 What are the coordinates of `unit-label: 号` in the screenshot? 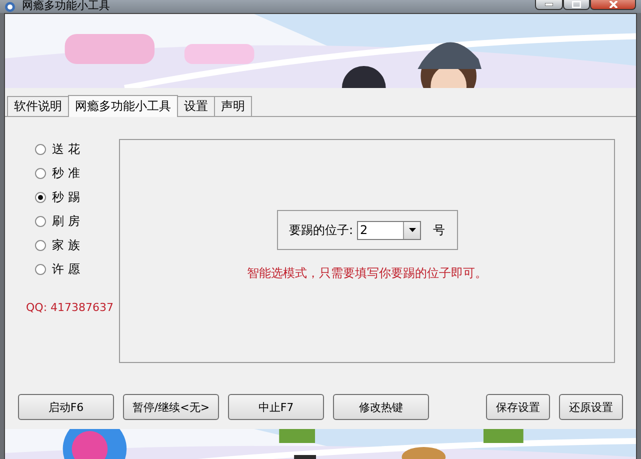 It's located at (439, 230).